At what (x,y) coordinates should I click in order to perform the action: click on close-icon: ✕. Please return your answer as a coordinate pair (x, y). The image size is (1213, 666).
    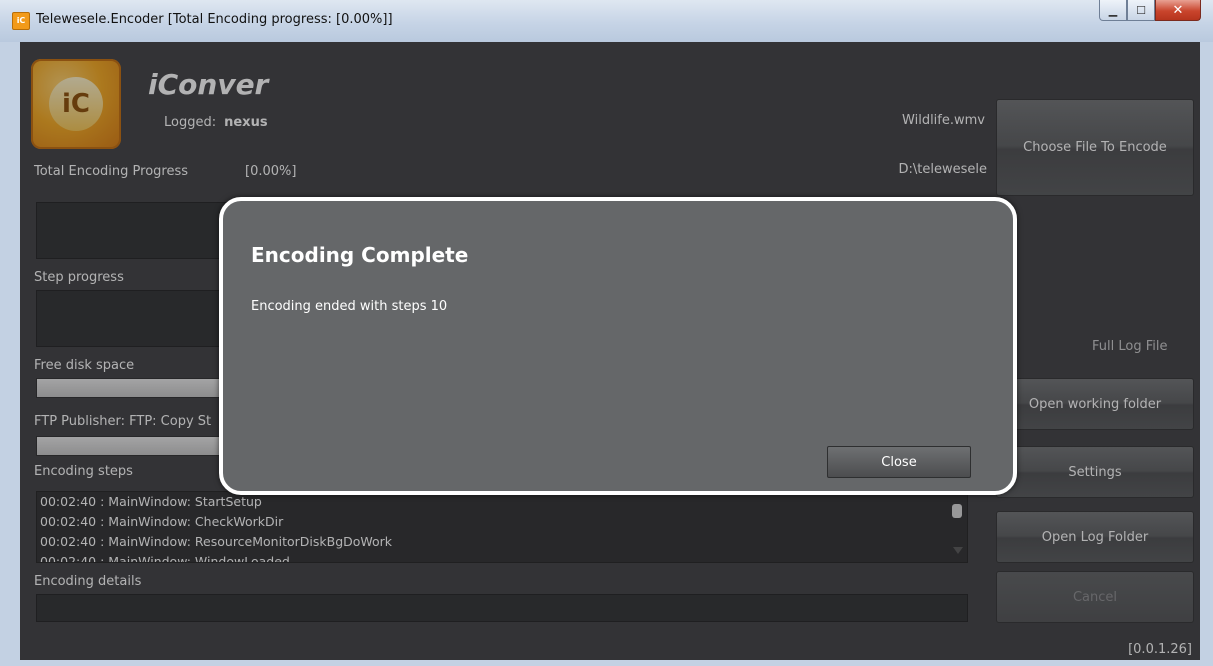
    Looking at the image, I should click on (1178, 10).